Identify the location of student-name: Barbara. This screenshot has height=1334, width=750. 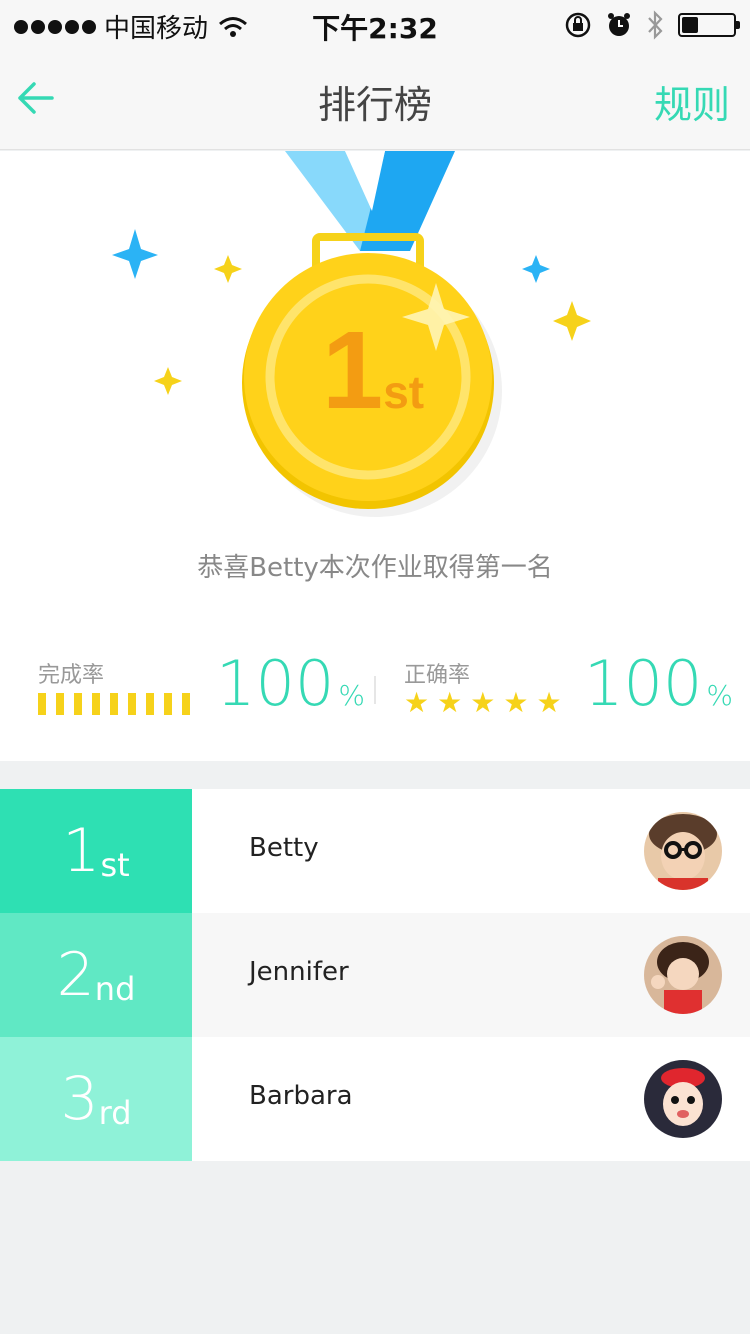
(301, 1096).